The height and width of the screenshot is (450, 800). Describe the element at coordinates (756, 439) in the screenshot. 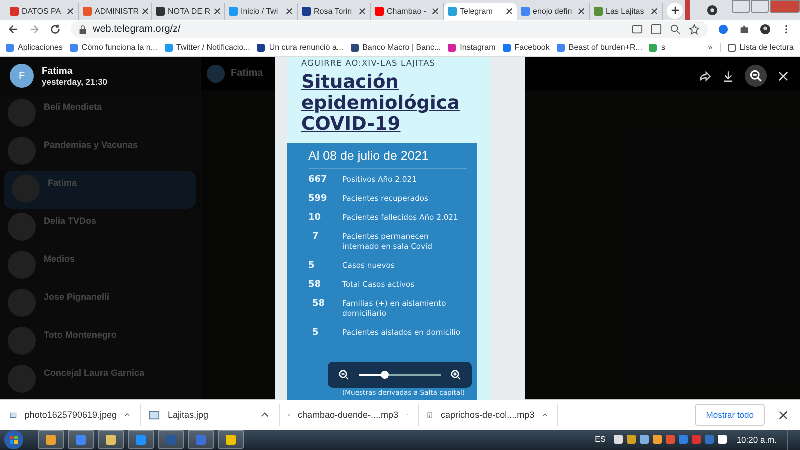

I see `clock: 10:20 a.m.` at that location.